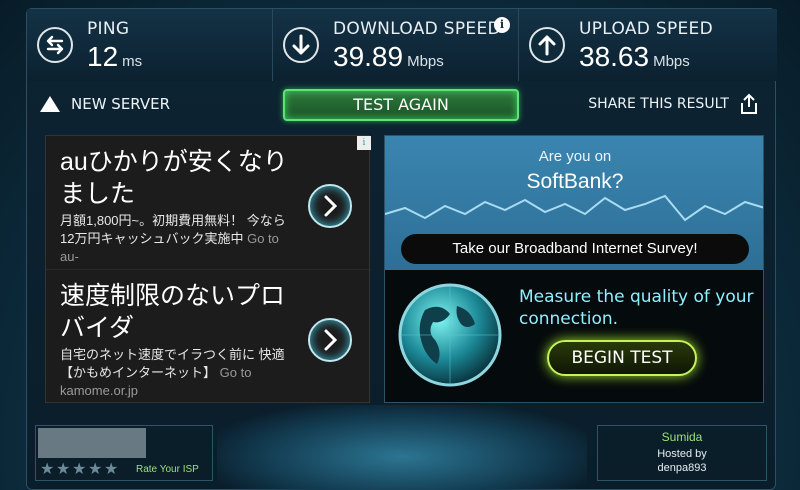 Image resolution: width=800 pixels, height=490 pixels. I want to click on share-button: SHARE THIS RESULT, so click(673, 104).